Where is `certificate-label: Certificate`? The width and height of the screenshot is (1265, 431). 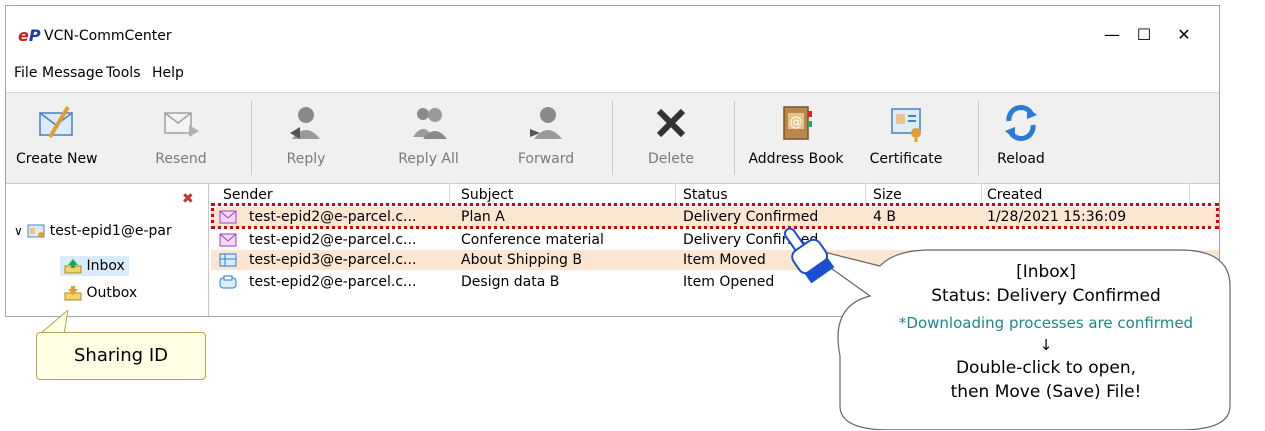 certificate-label: Certificate is located at coordinates (906, 159).